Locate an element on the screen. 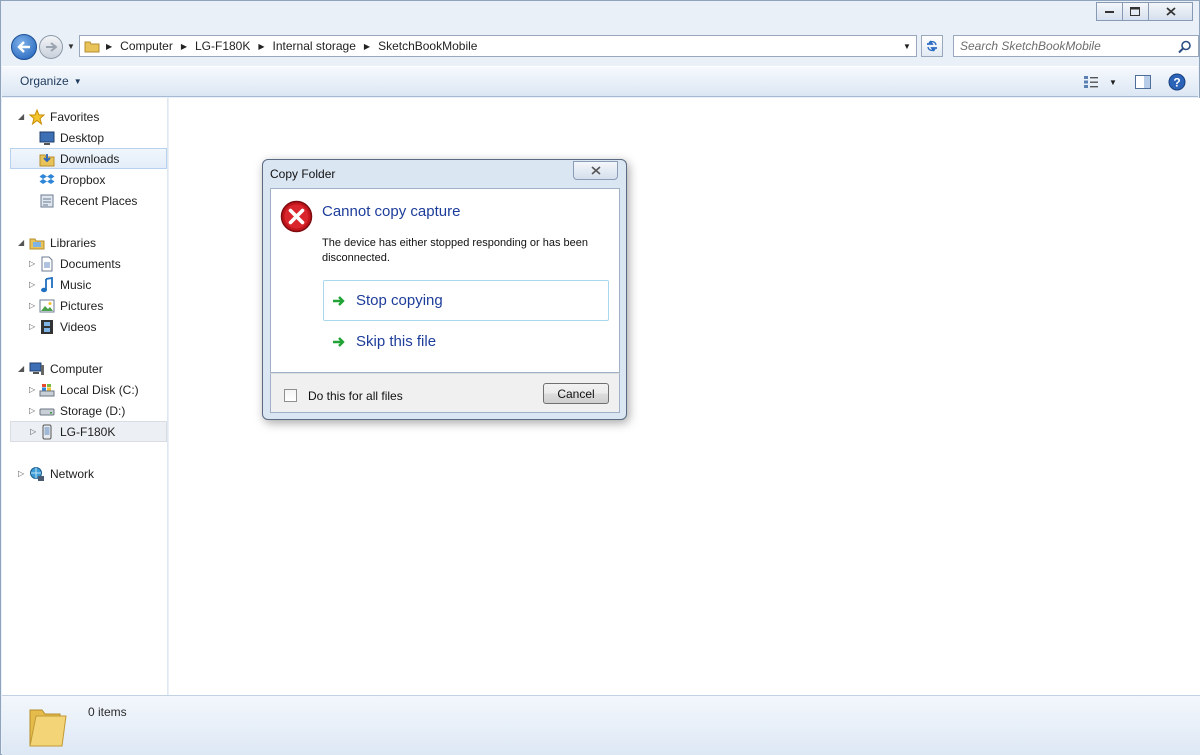 This screenshot has height=755, width=1200. do-this-for-all-checkbox is located at coordinates (290, 395).